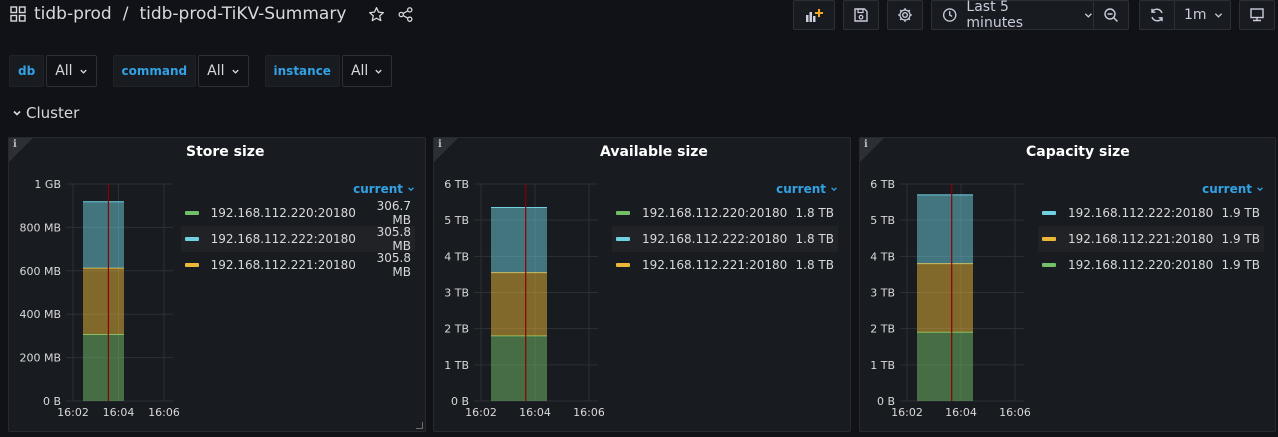  What do you see at coordinates (18, 14) in the screenshot?
I see `dashboards-grid-icon` at bounding box center [18, 14].